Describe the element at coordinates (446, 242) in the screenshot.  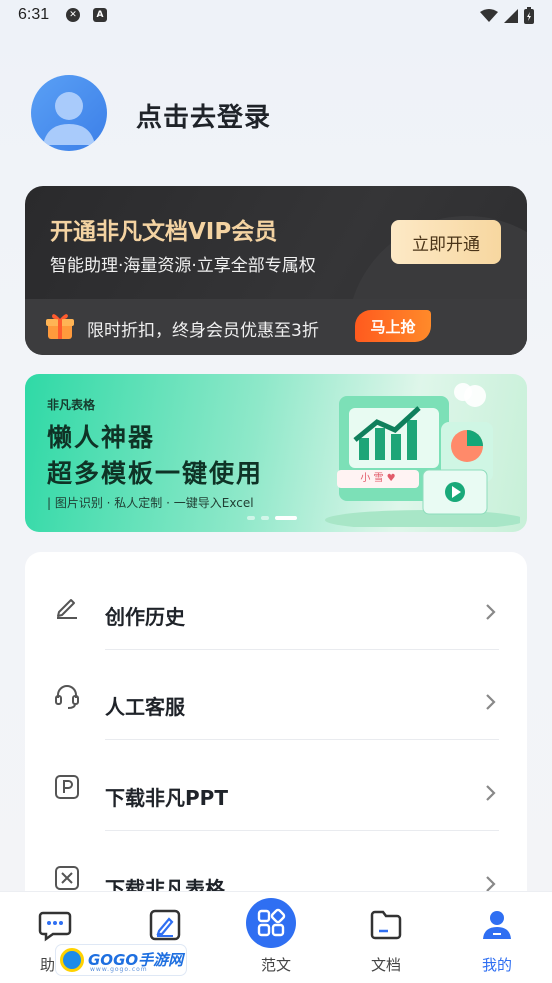
I see `open-vip-button: 立即开通` at that location.